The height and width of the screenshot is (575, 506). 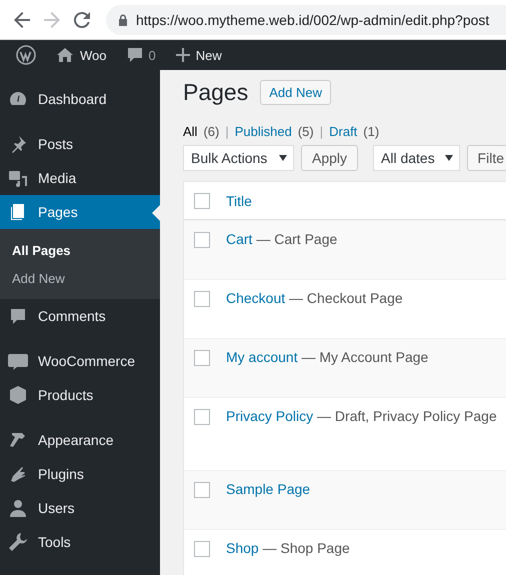 I want to click on filter-link: All, so click(x=190, y=131).